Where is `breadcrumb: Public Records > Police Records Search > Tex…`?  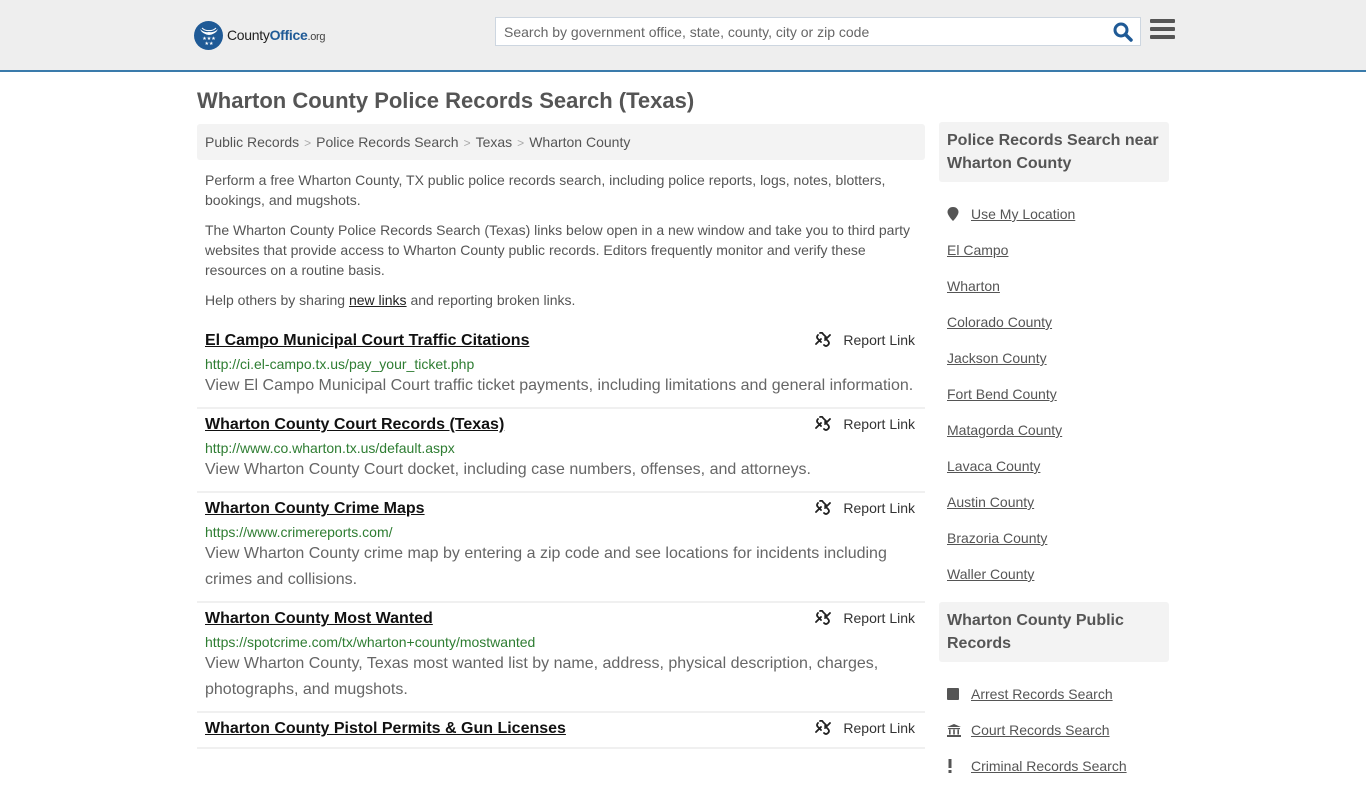
breadcrumb: Public Records > Police Records Search > Tex… is located at coordinates (561, 142).